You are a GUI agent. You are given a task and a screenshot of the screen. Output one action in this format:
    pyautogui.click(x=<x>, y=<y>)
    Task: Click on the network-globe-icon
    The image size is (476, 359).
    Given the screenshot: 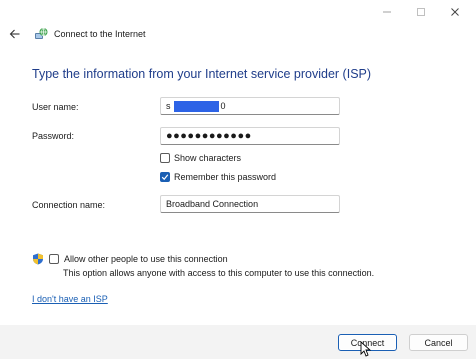 What is the action you would take?
    pyautogui.click(x=41, y=33)
    